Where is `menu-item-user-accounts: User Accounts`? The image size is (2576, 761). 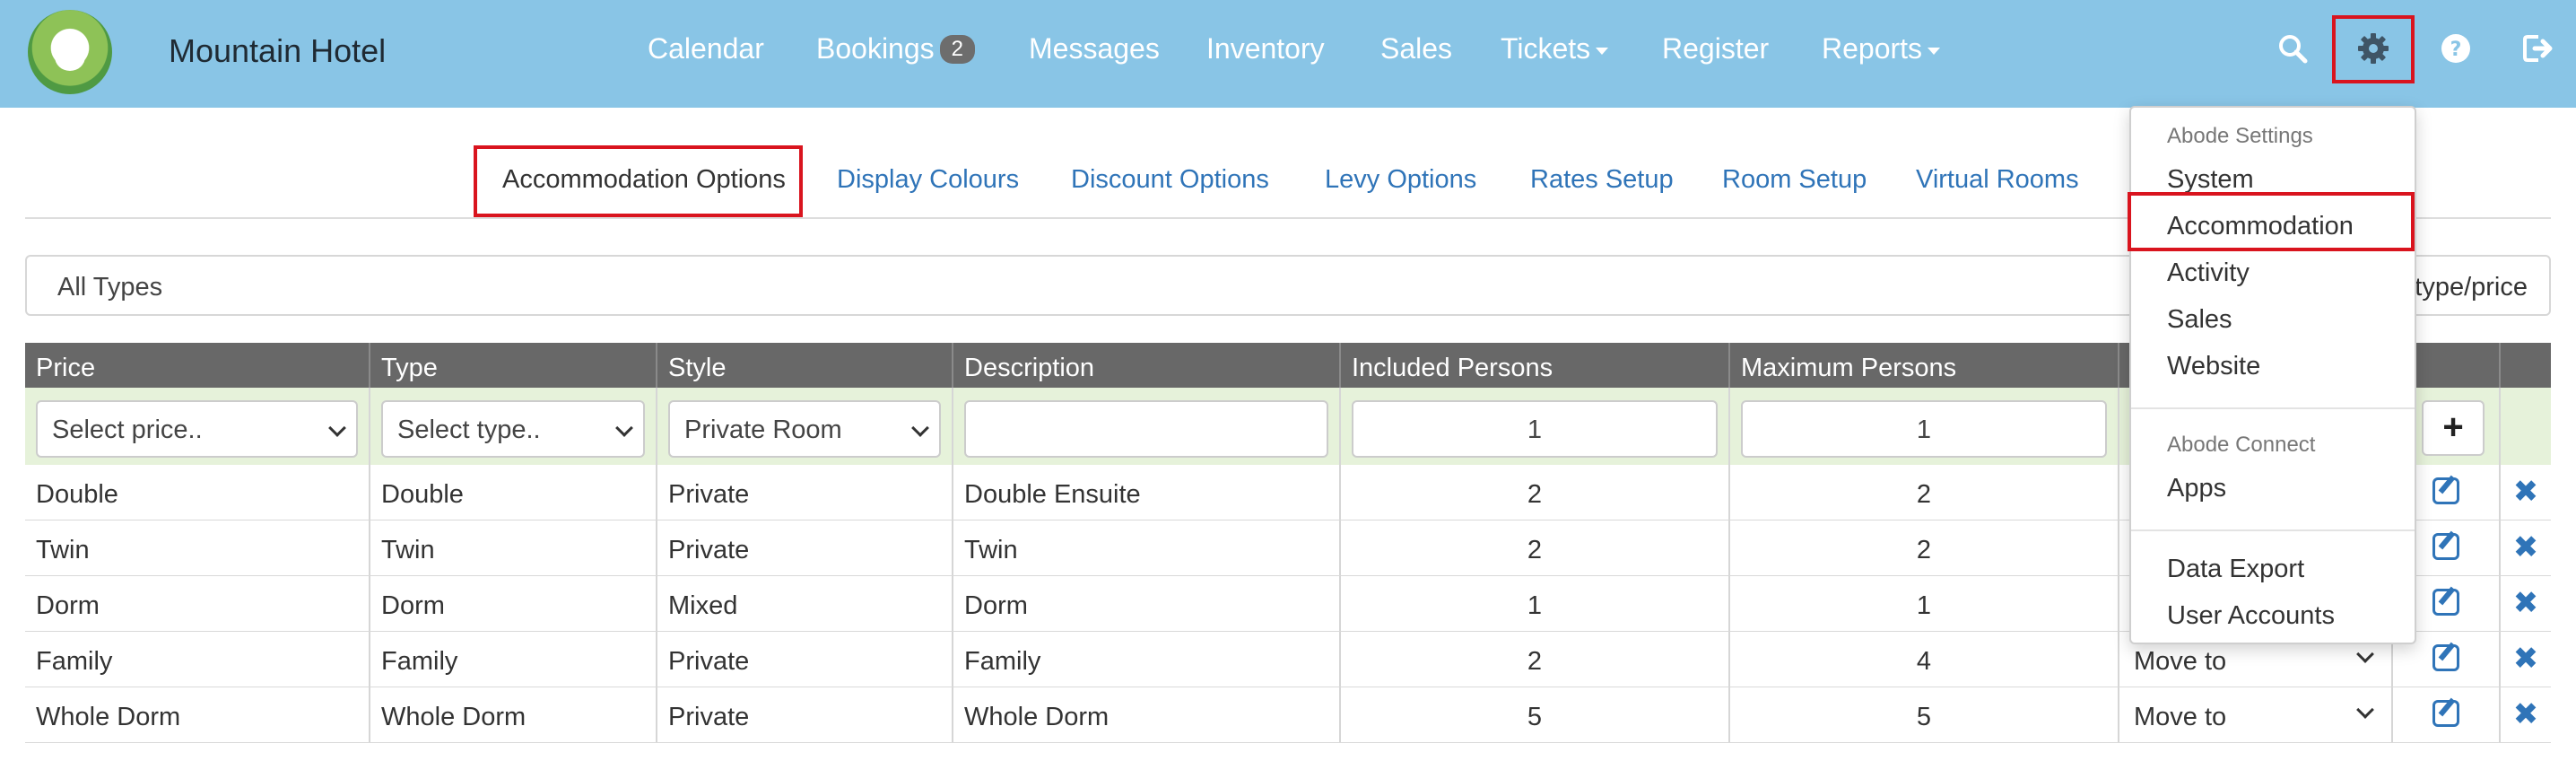 menu-item-user-accounts: User Accounts is located at coordinates (2251, 616).